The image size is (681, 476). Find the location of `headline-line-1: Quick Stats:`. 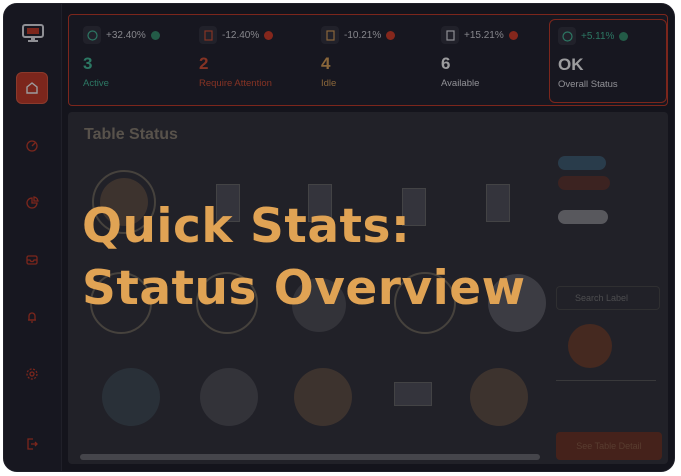

headline-line-1: Quick Stats: is located at coordinates (246, 226).